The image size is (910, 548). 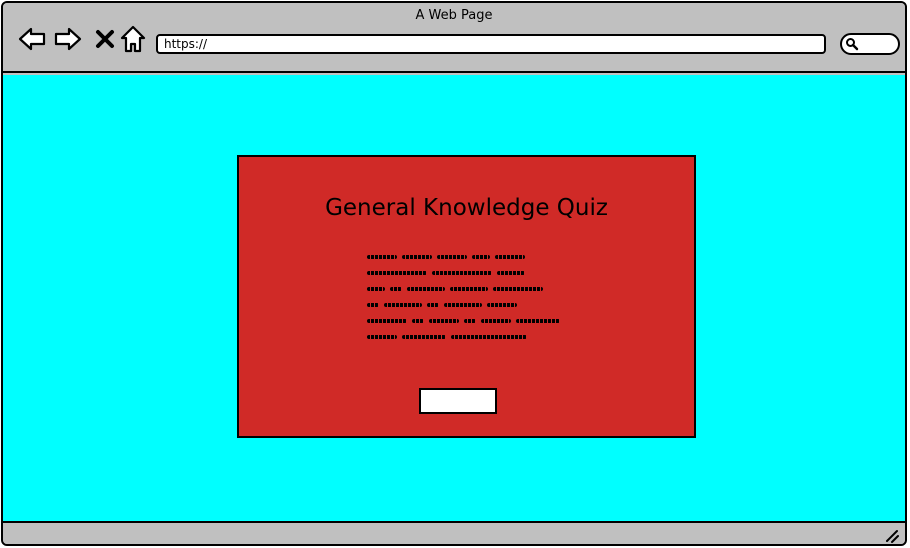 I want to click on quiz-description-placeholder, so click(x=472, y=303).